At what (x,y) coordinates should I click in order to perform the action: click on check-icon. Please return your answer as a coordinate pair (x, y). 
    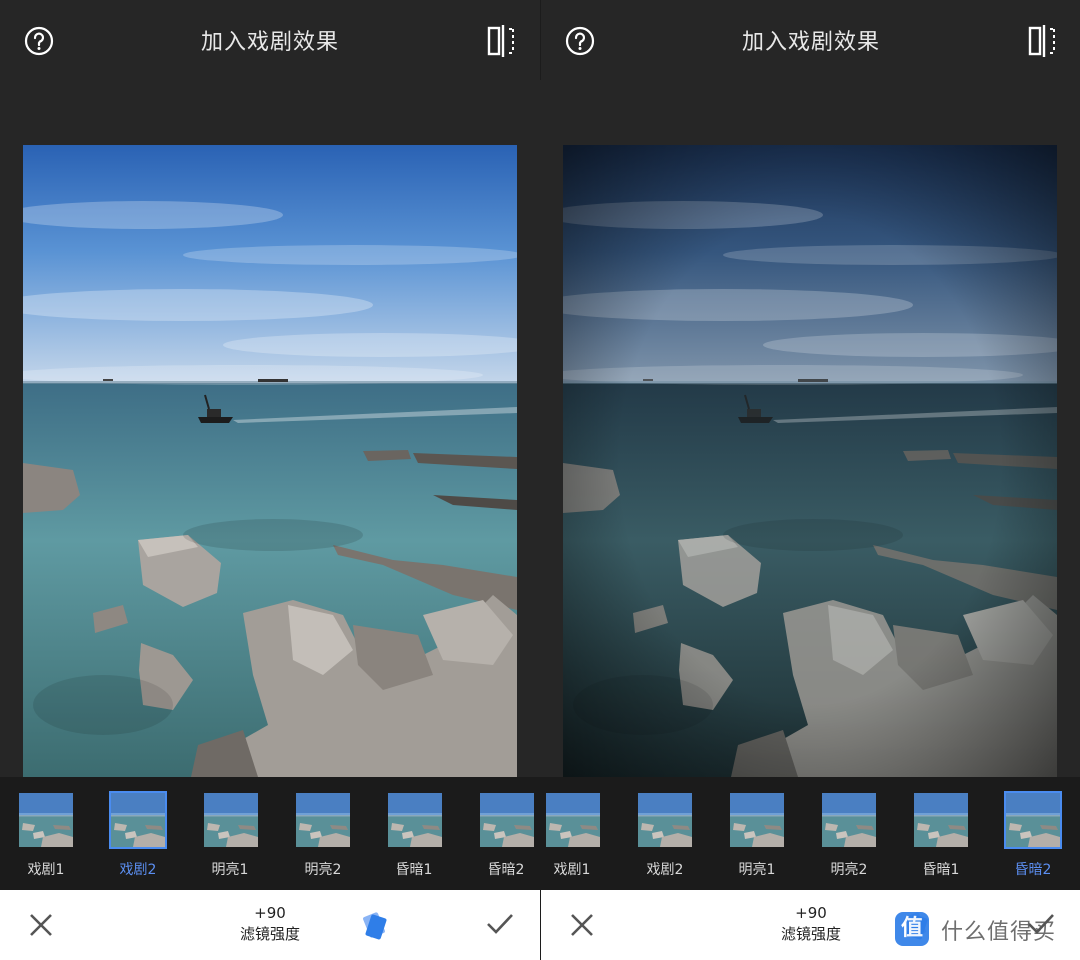
    Looking at the image, I should click on (500, 924).